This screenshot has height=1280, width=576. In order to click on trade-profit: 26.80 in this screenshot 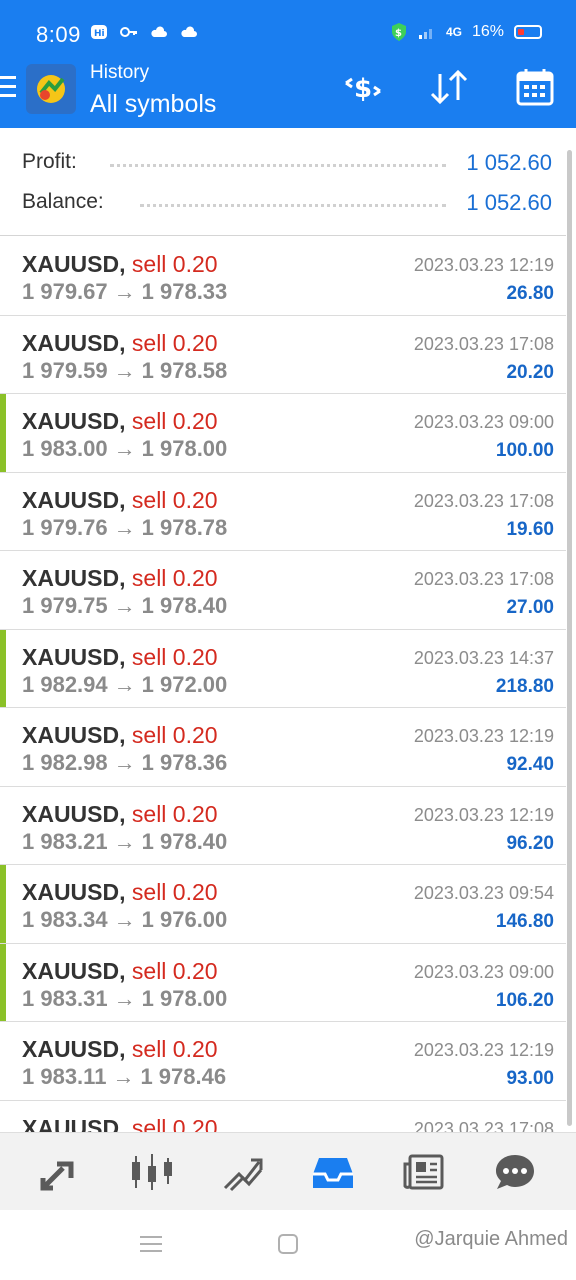, I will do `click(530, 293)`.